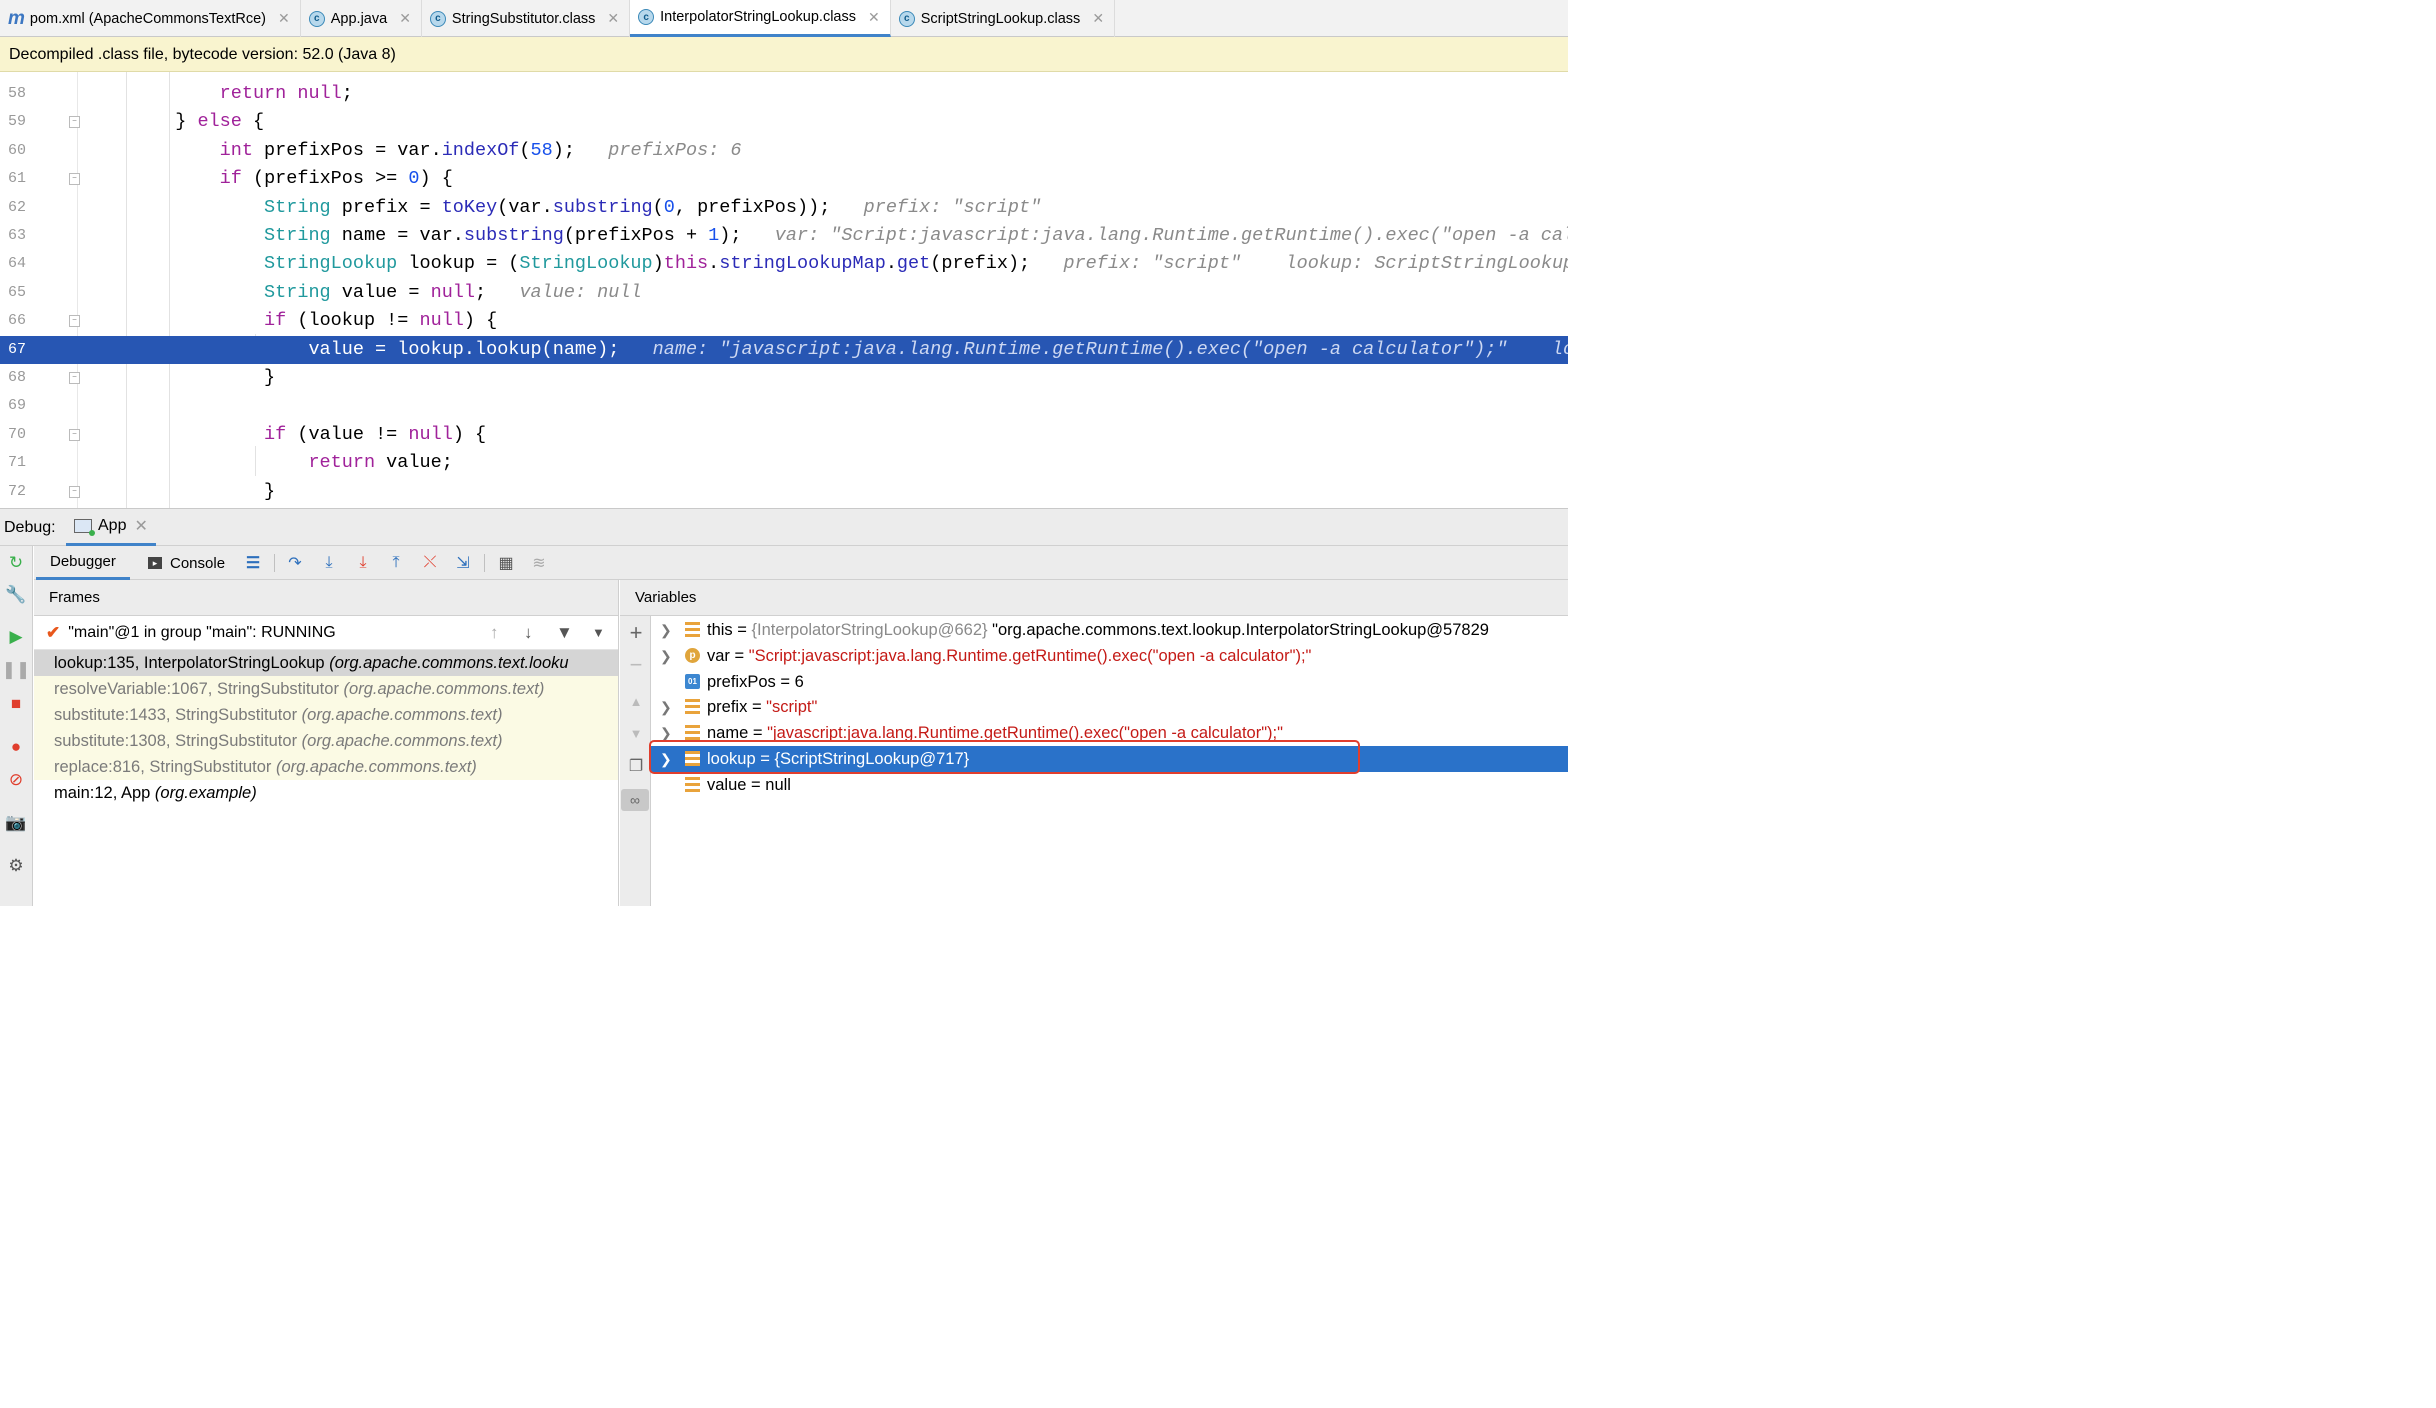  I want to click on code-line: 58 return null;, so click(784, 94).